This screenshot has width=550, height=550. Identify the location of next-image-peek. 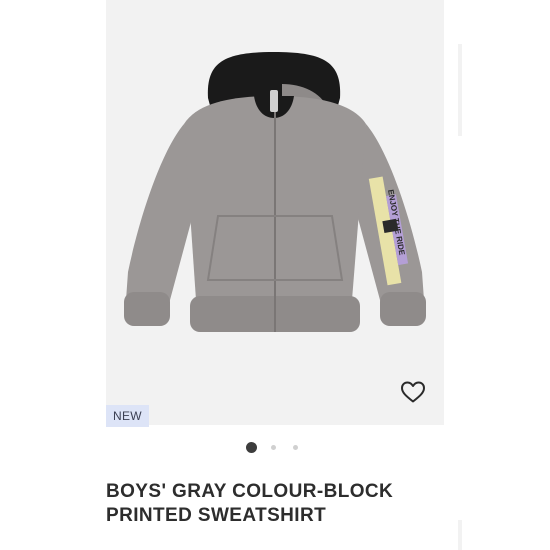
(460, 90).